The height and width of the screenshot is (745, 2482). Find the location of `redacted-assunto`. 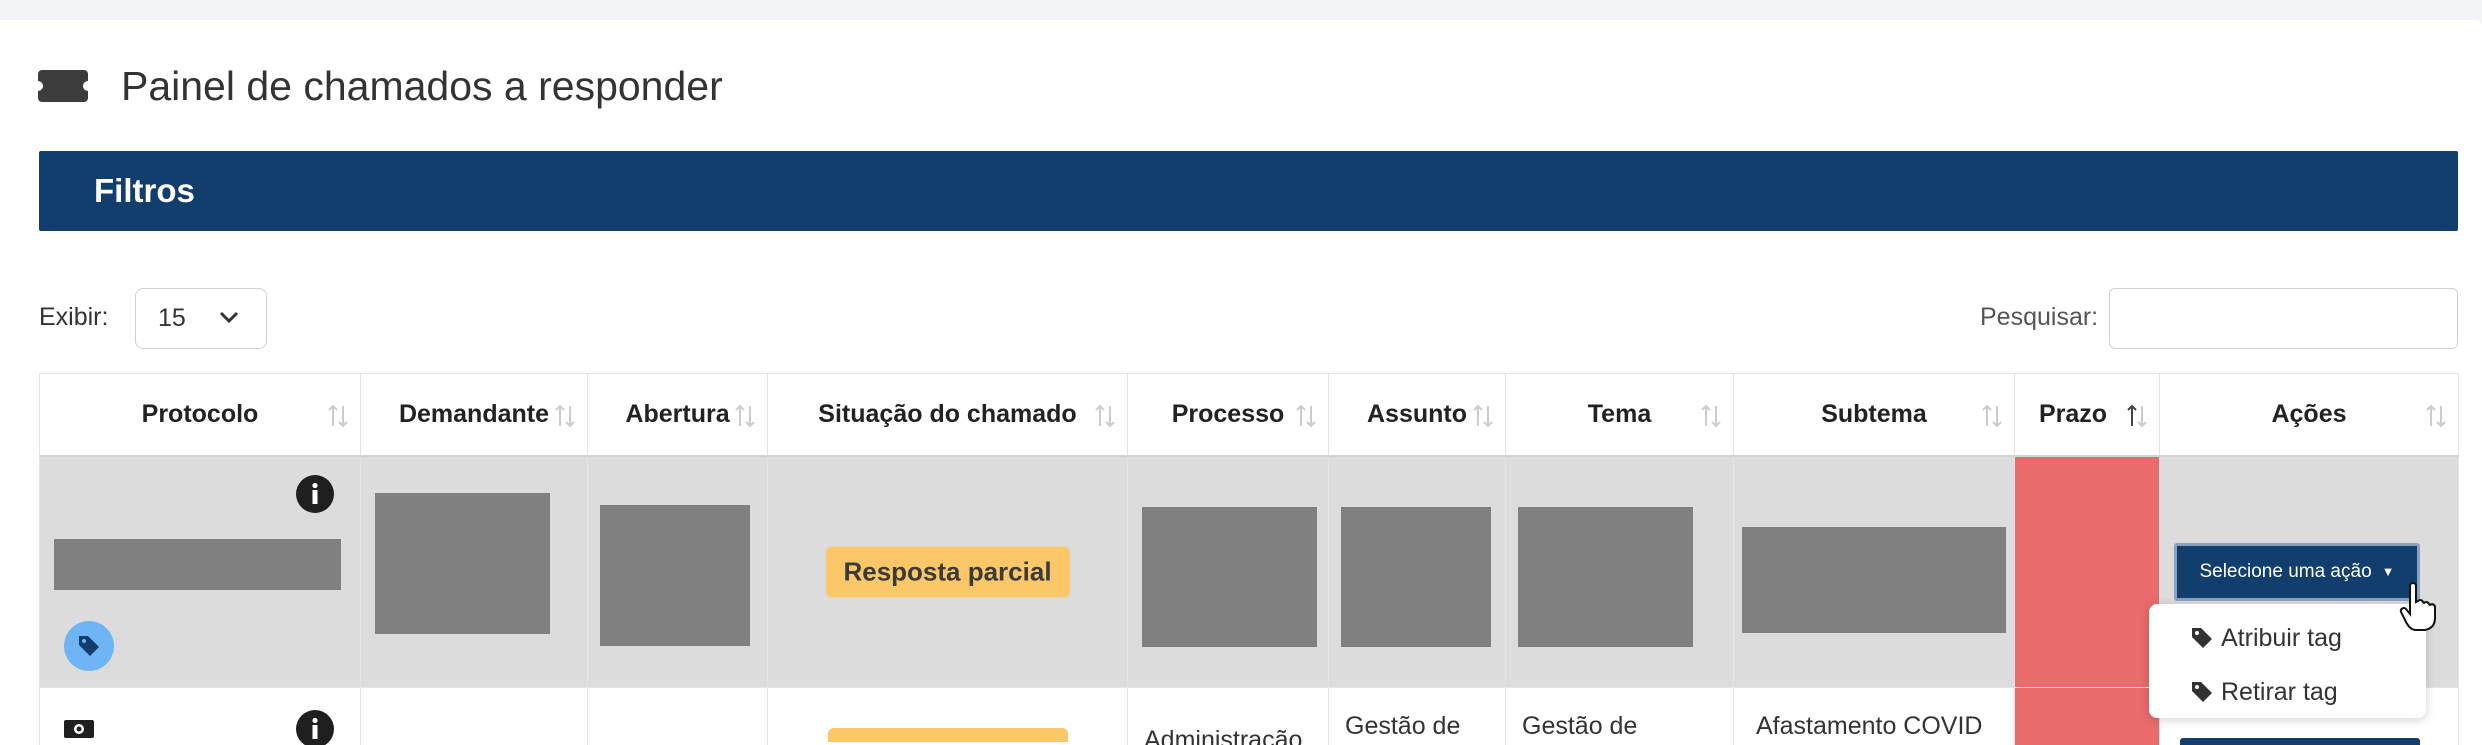

redacted-assunto is located at coordinates (1416, 576).